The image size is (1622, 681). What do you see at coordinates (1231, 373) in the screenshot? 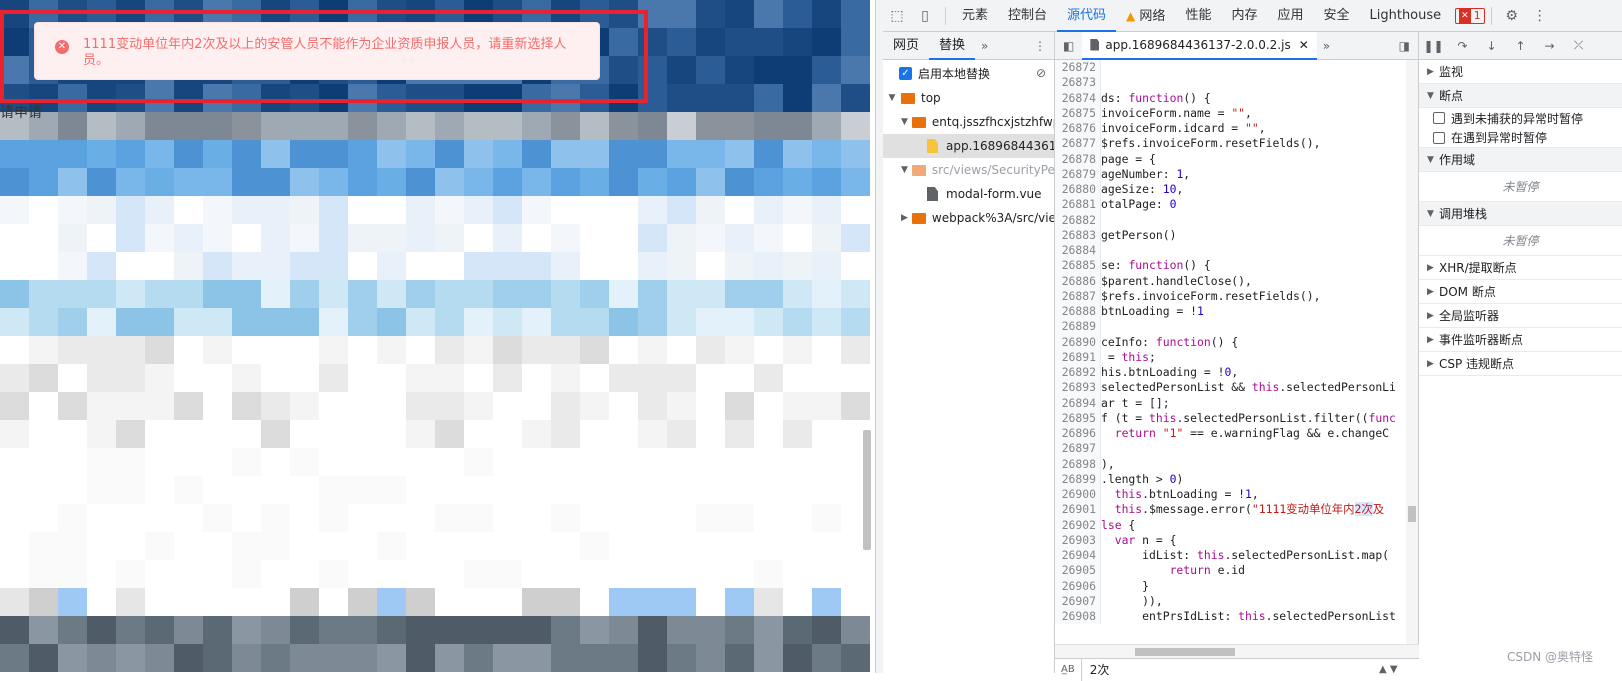
I see `code-line: 26892 his.btnLoading = !0,` at bounding box center [1231, 373].